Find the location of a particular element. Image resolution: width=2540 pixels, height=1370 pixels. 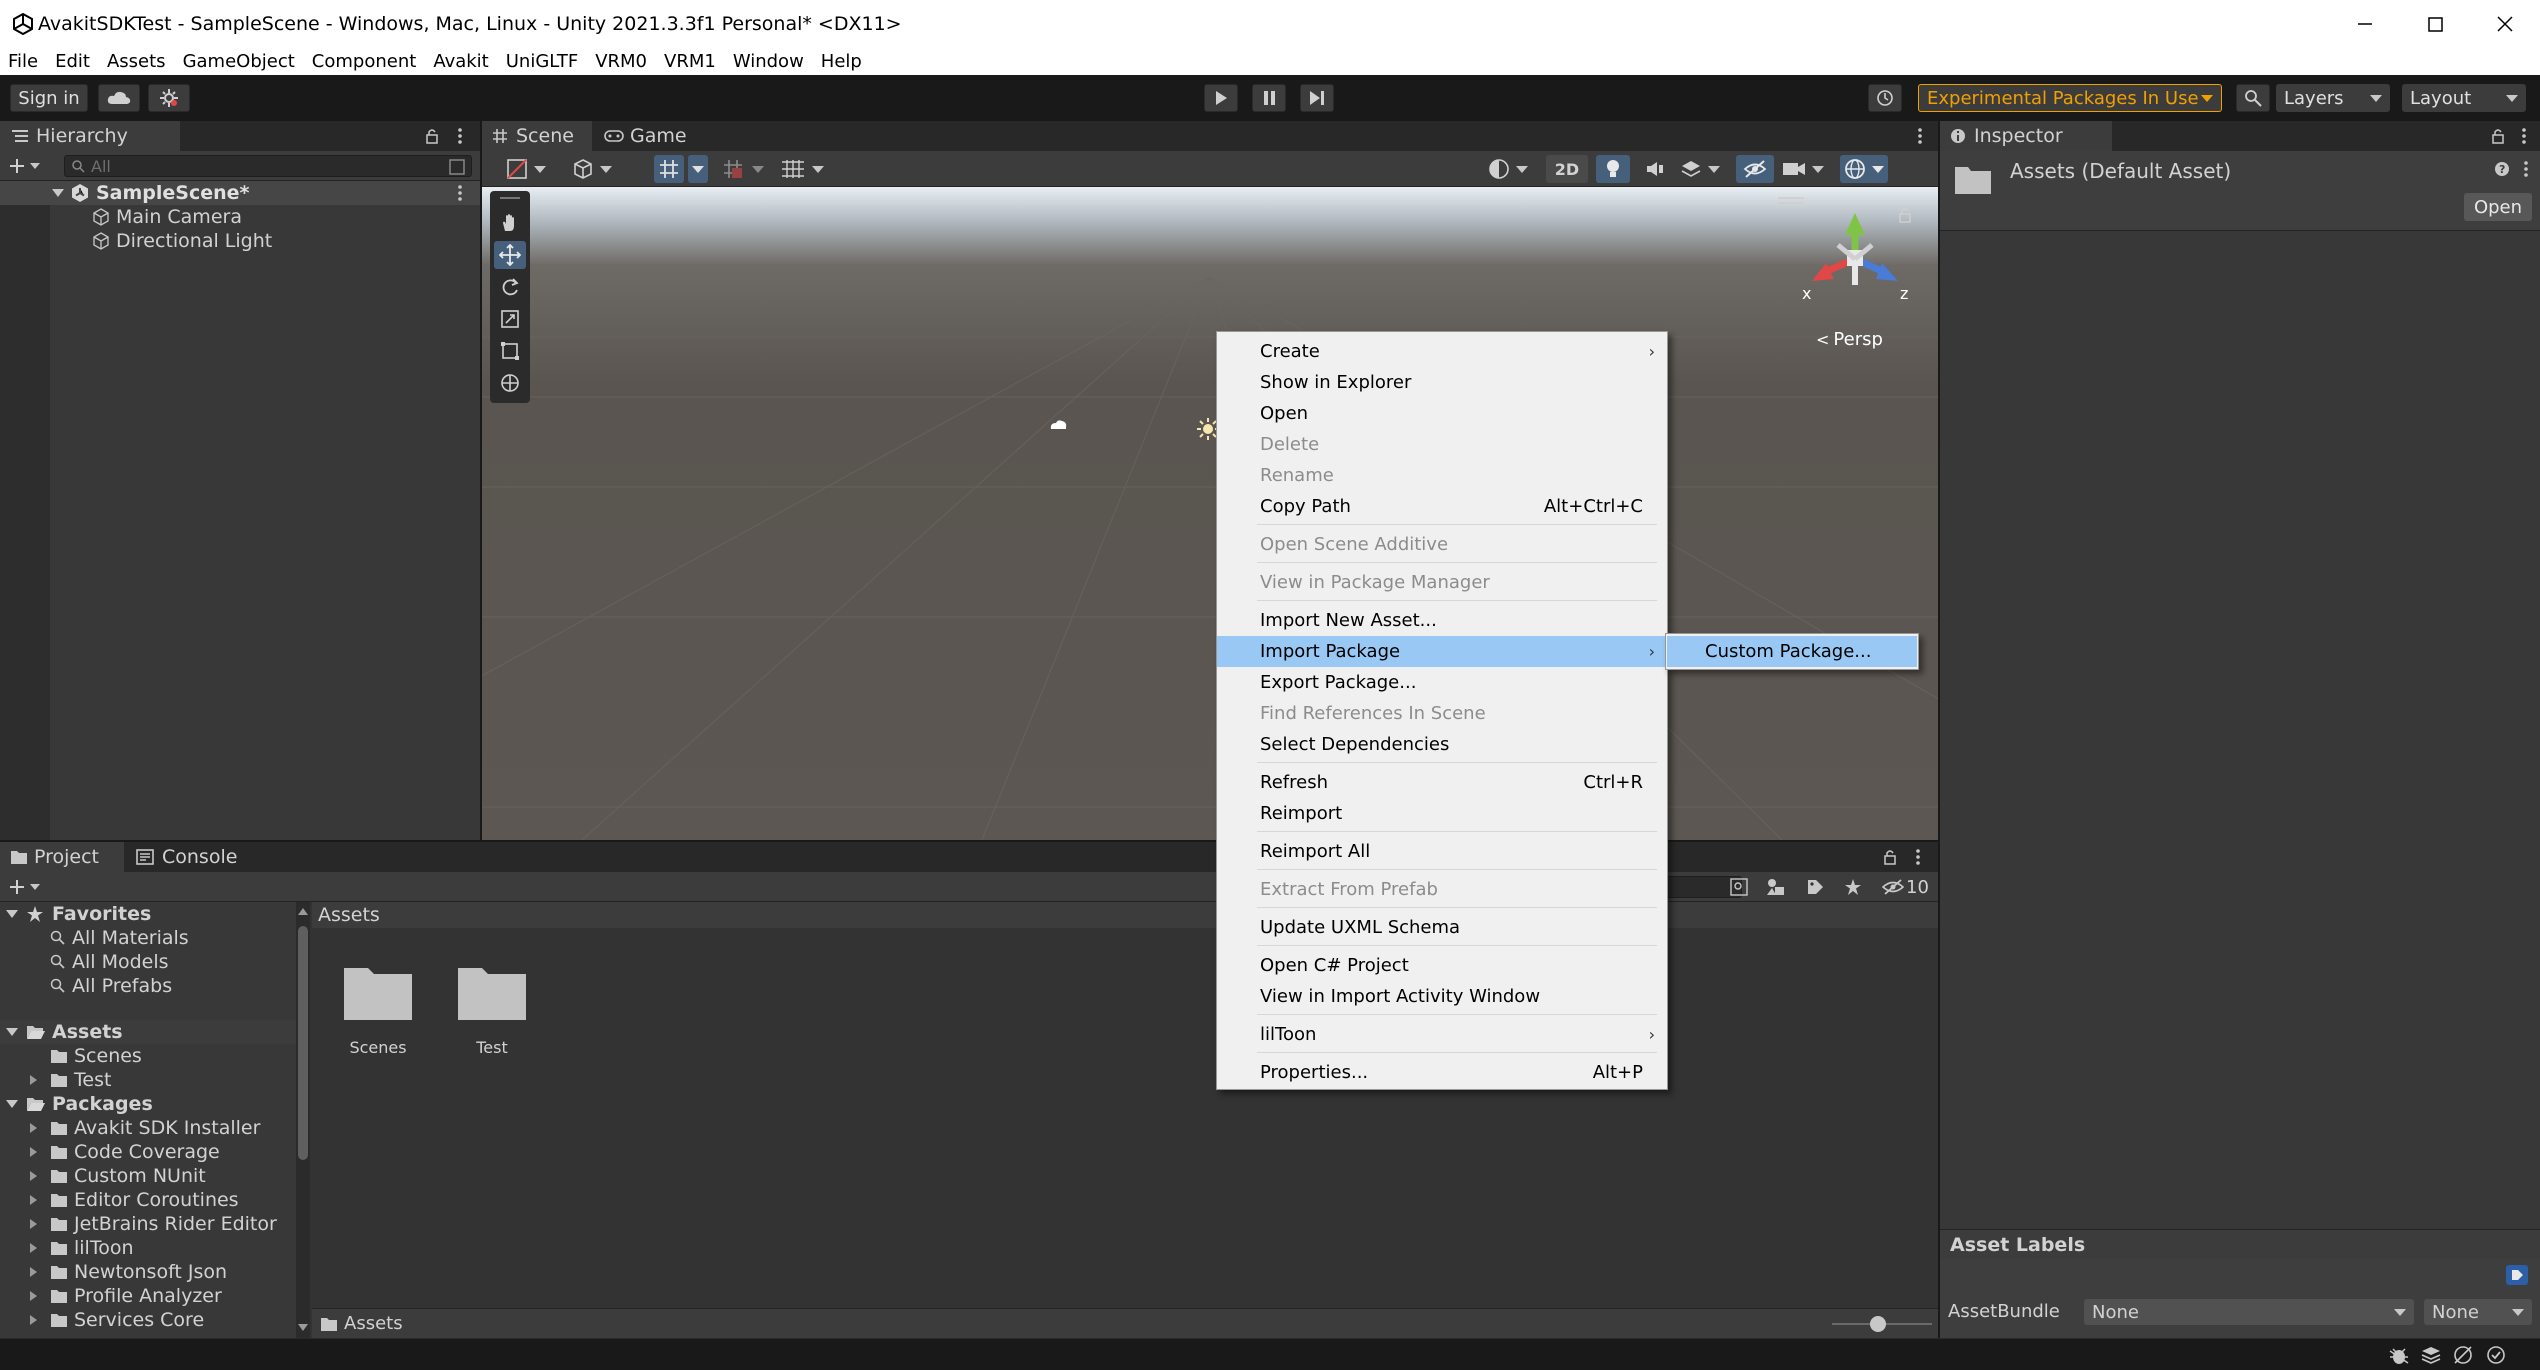

menu-item-show-in-explorer: Show in Explorer is located at coordinates (1442, 382).